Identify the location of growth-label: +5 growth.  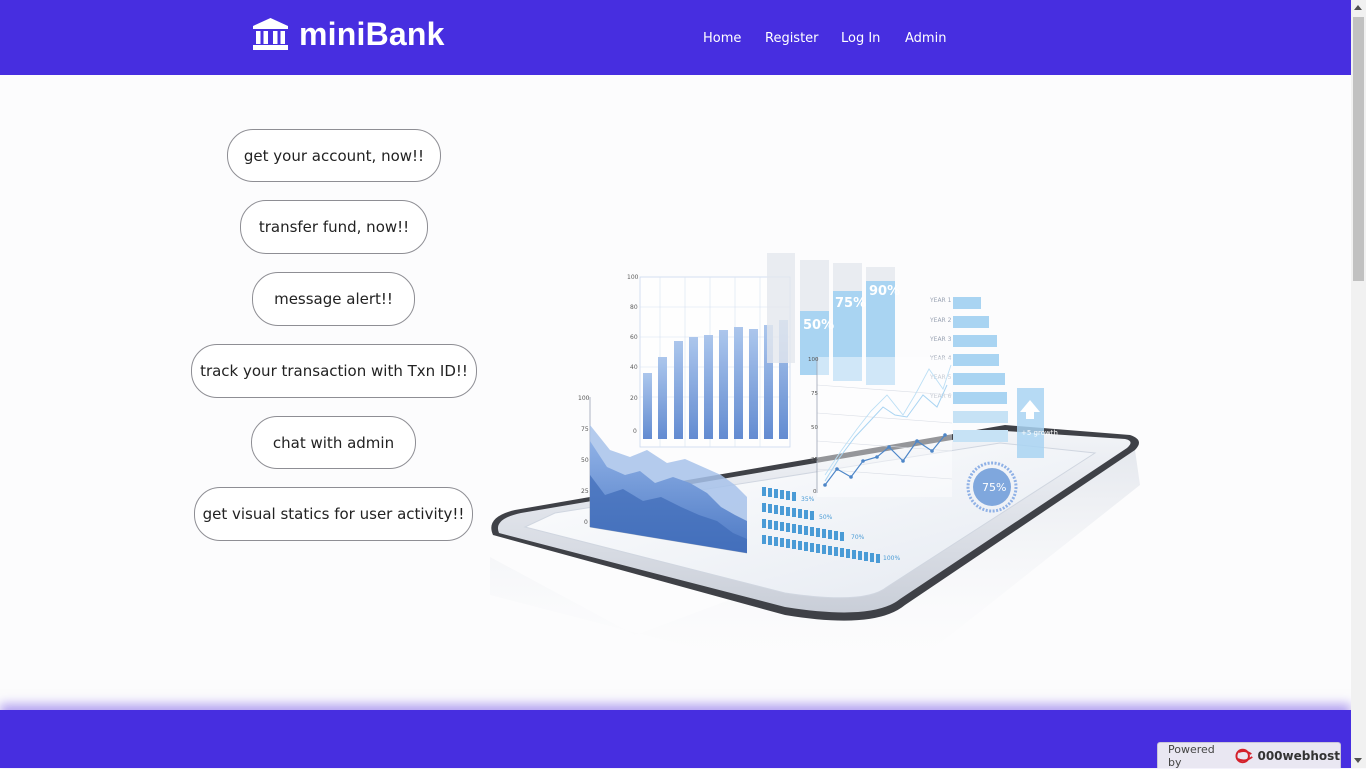
(1039, 433).